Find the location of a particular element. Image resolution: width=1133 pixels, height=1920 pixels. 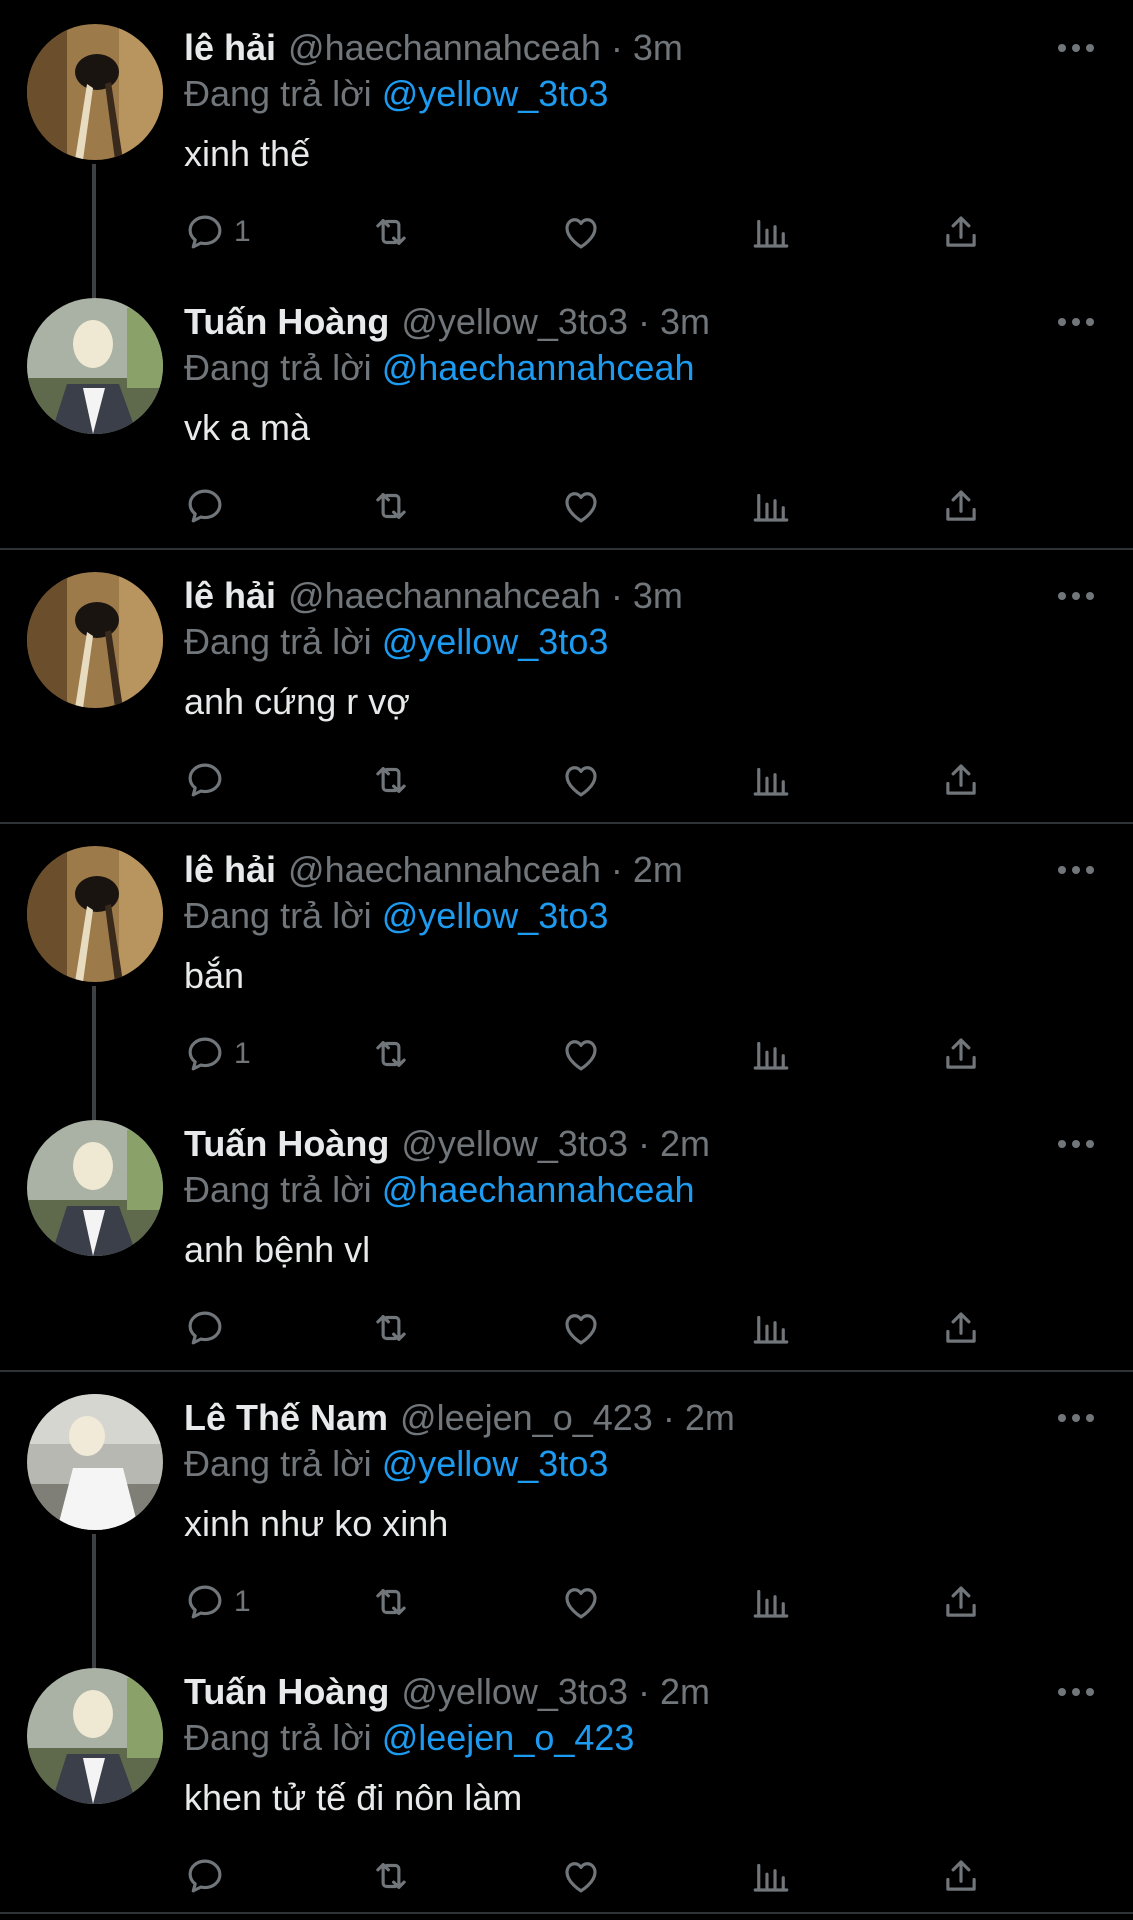

mention-link: @leejen_o_423 is located at coordinates (508, 1737).